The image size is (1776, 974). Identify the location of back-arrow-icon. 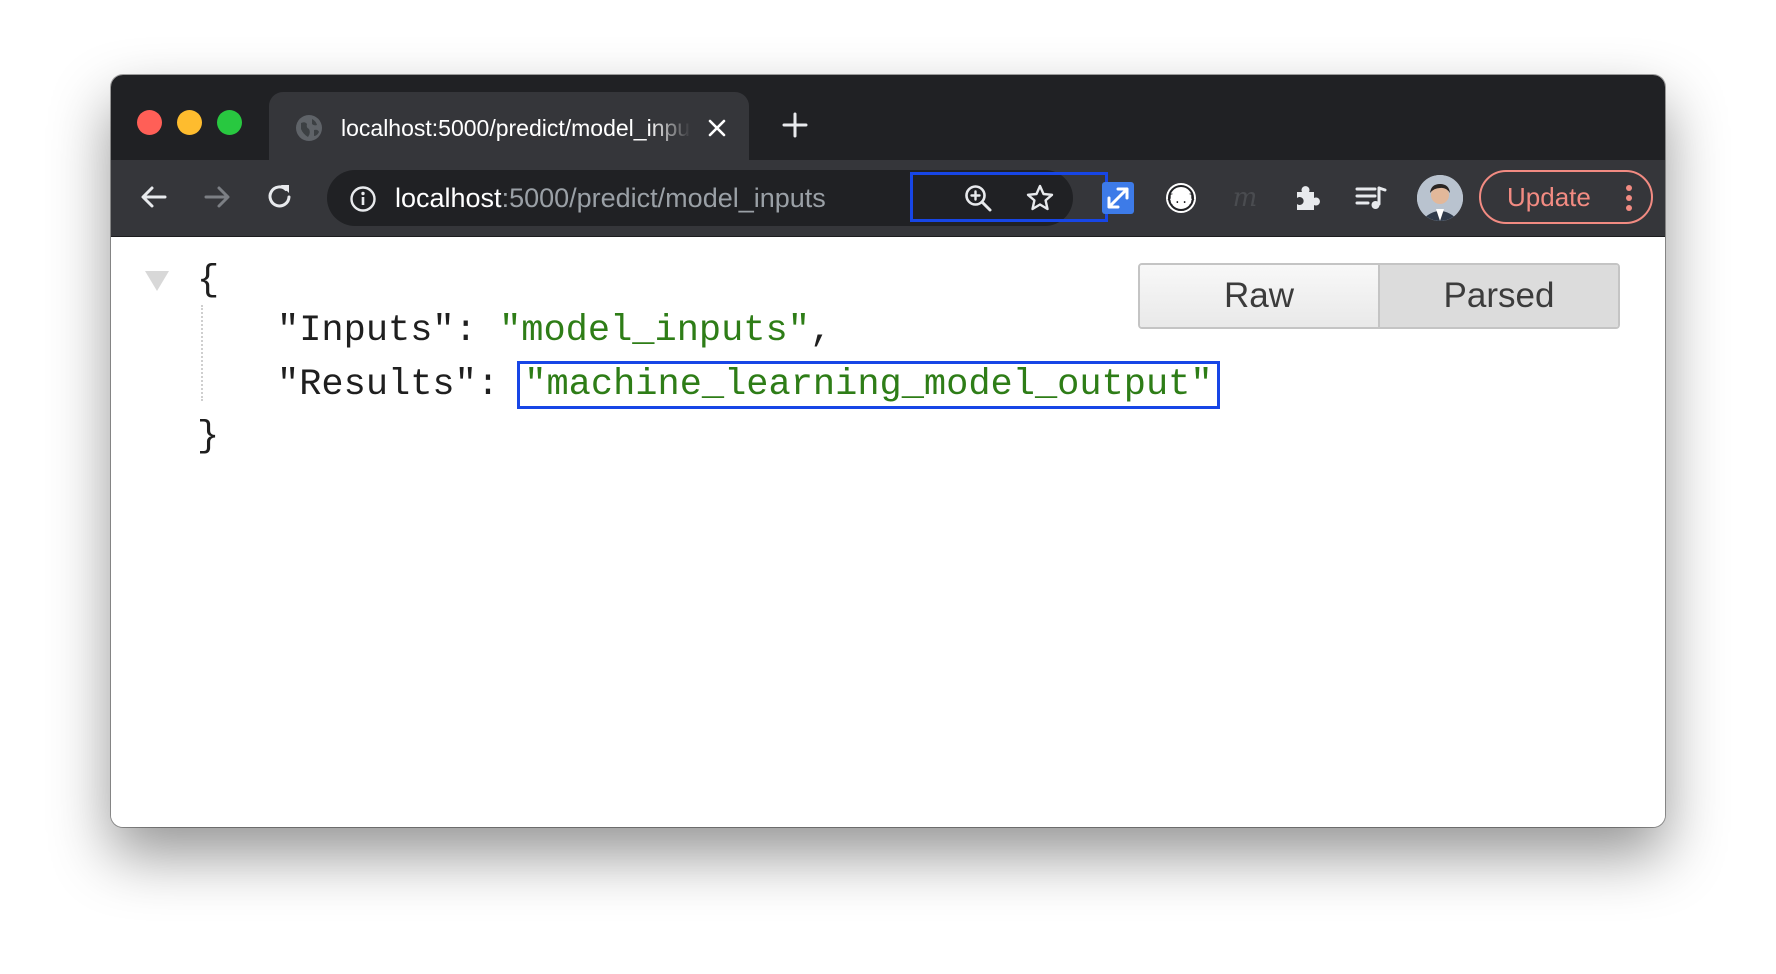
(154, 197).